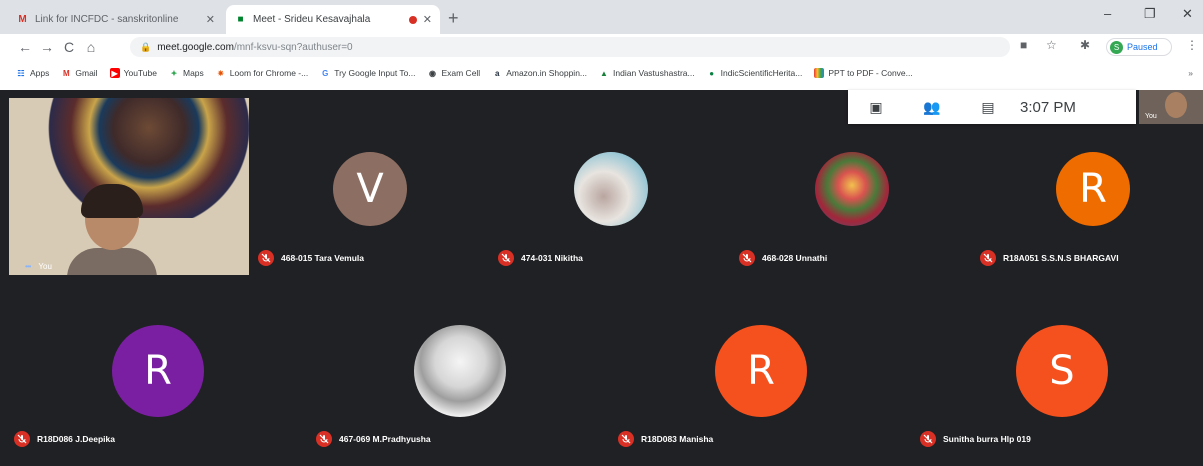  I want to click on bookmark-label: Gmail, so click(86, 73).